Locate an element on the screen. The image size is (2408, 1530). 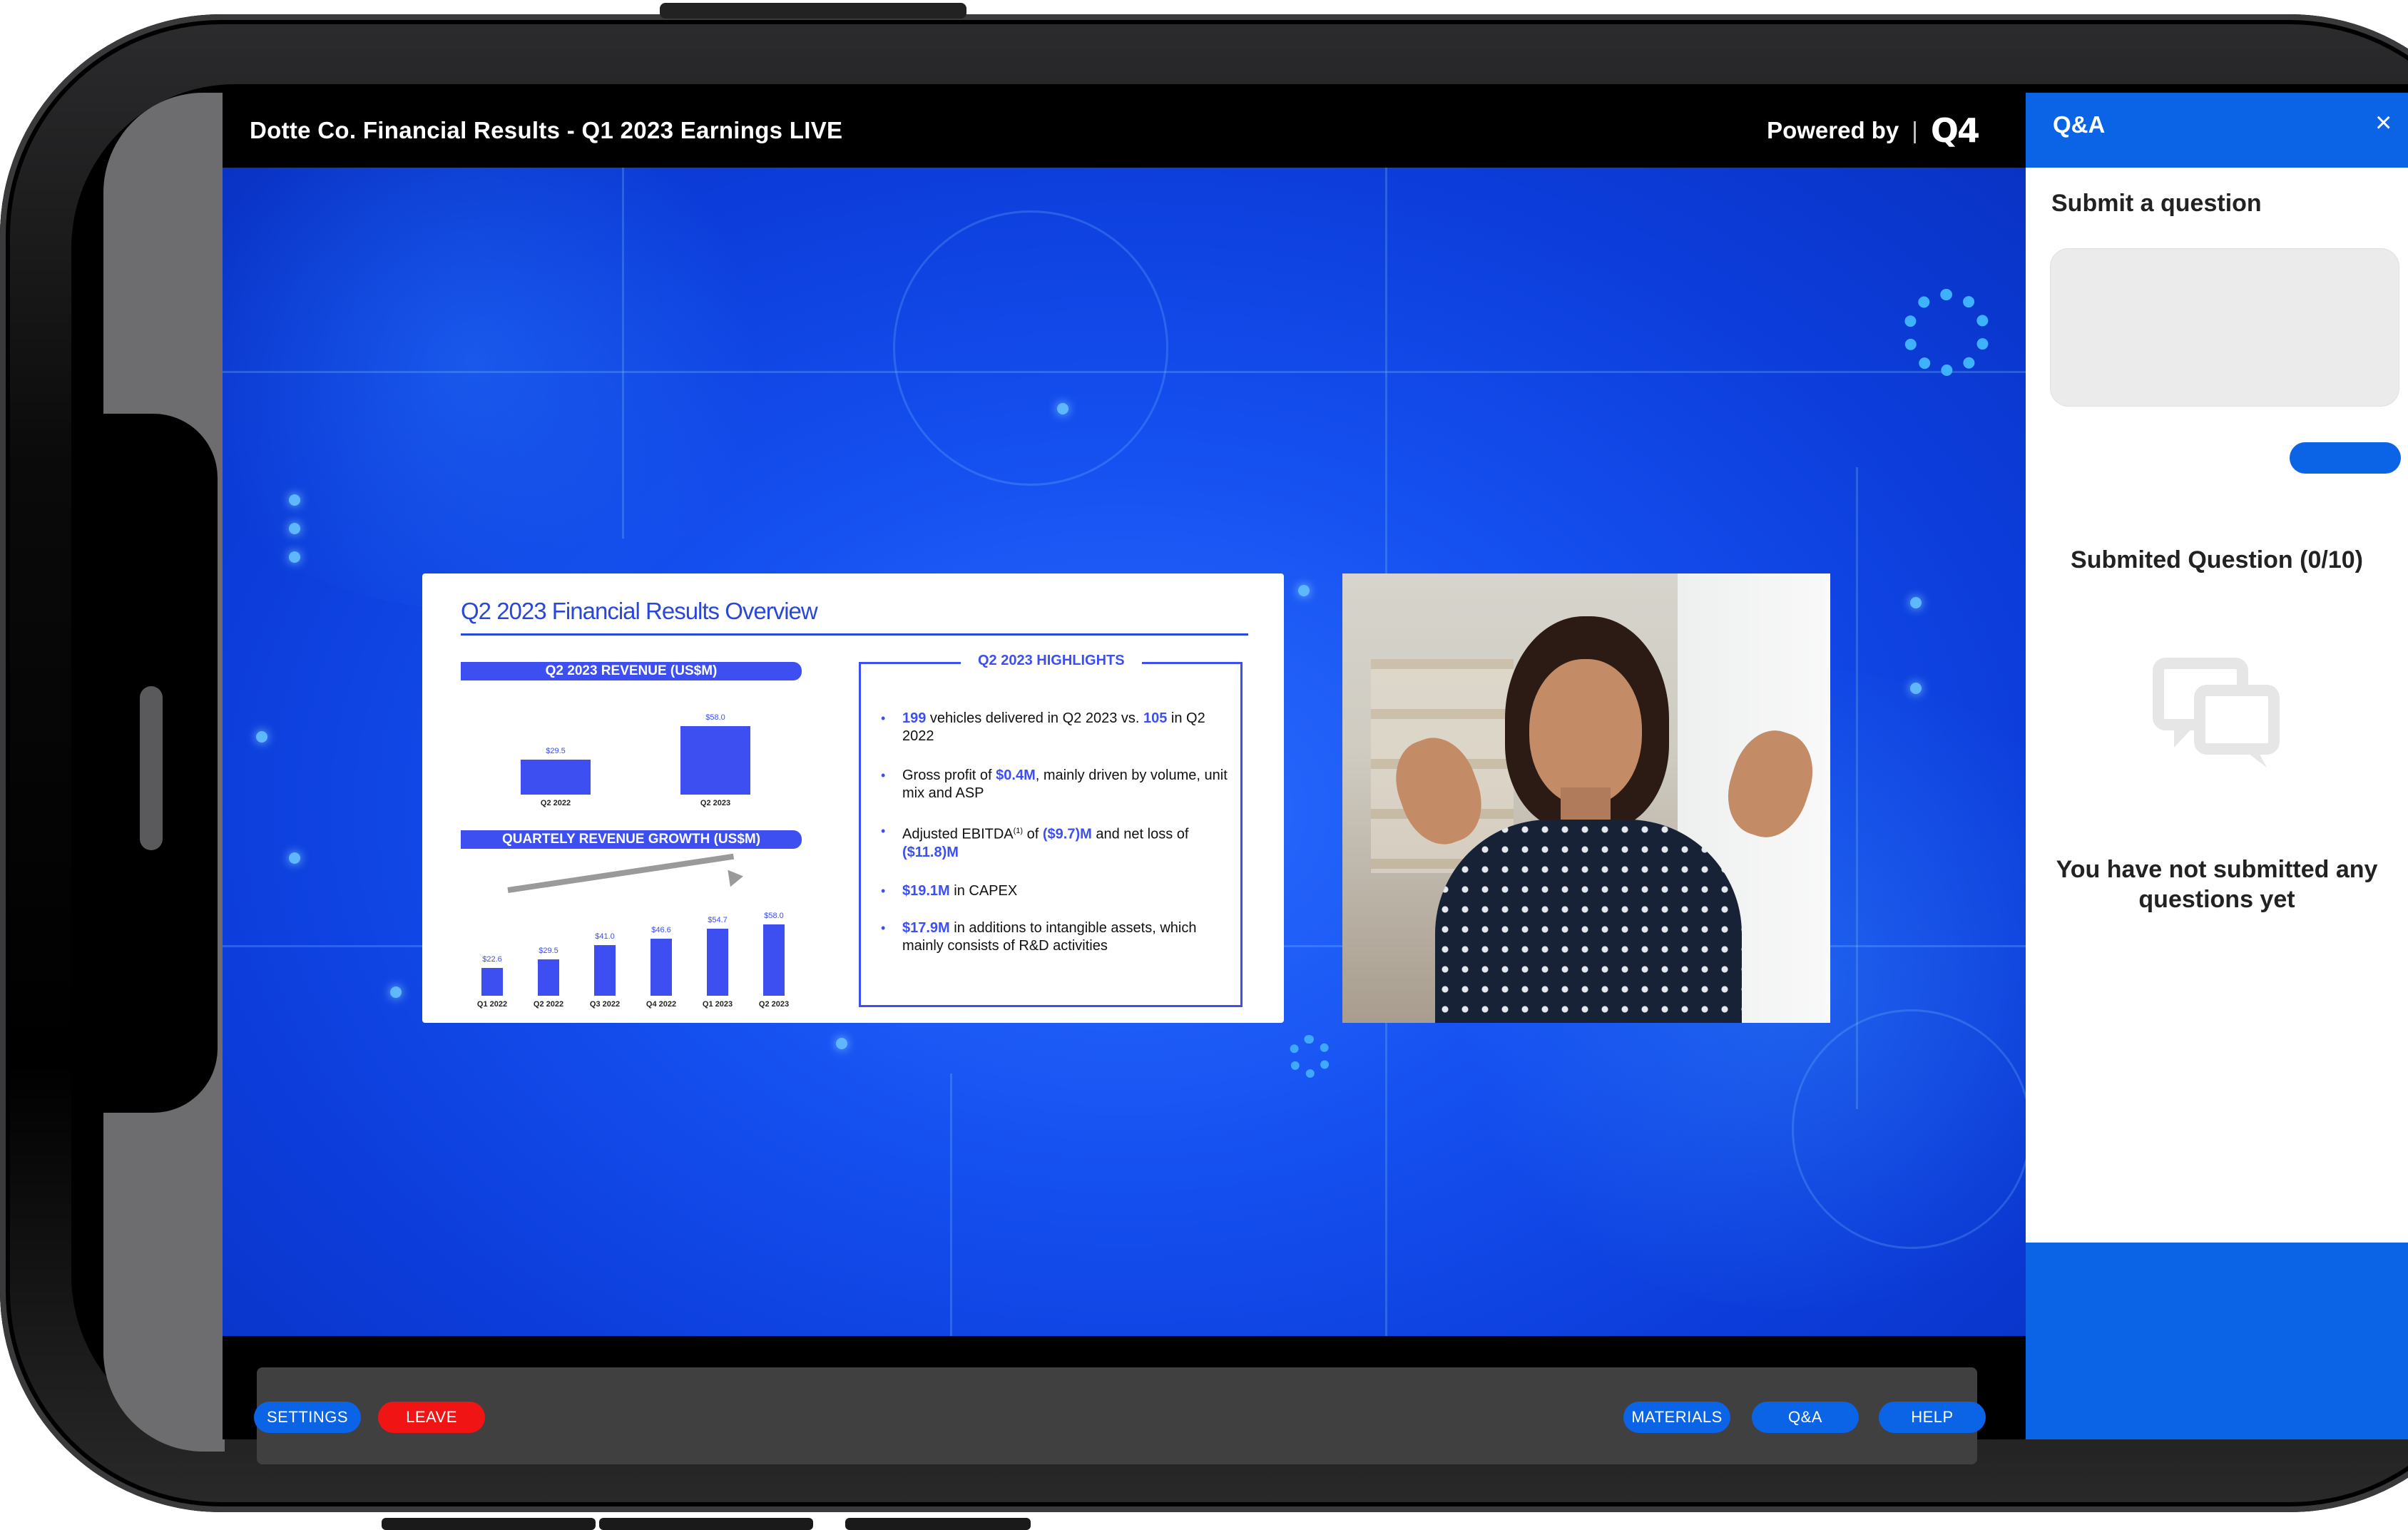
highlight-text: and net loss of is located at coordinates (1140, 834).